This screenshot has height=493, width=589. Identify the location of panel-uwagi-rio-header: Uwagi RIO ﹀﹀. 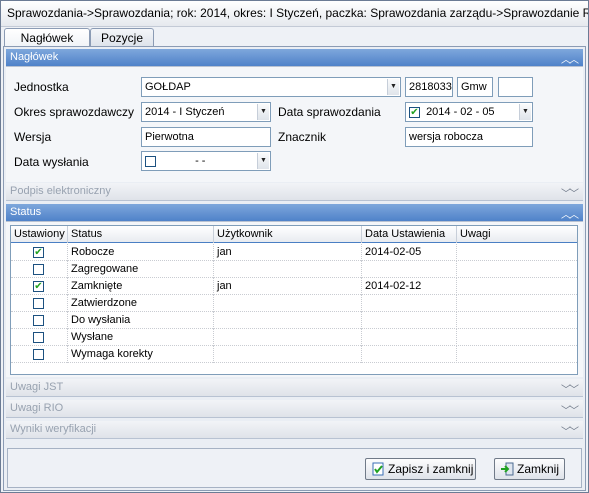
(294, 409).